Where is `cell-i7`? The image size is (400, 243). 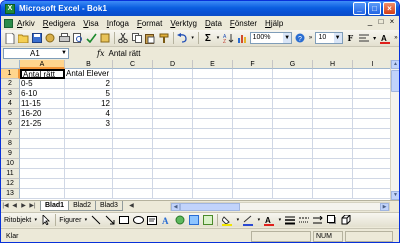 cell-i7 is located at coordinates (371, 134).